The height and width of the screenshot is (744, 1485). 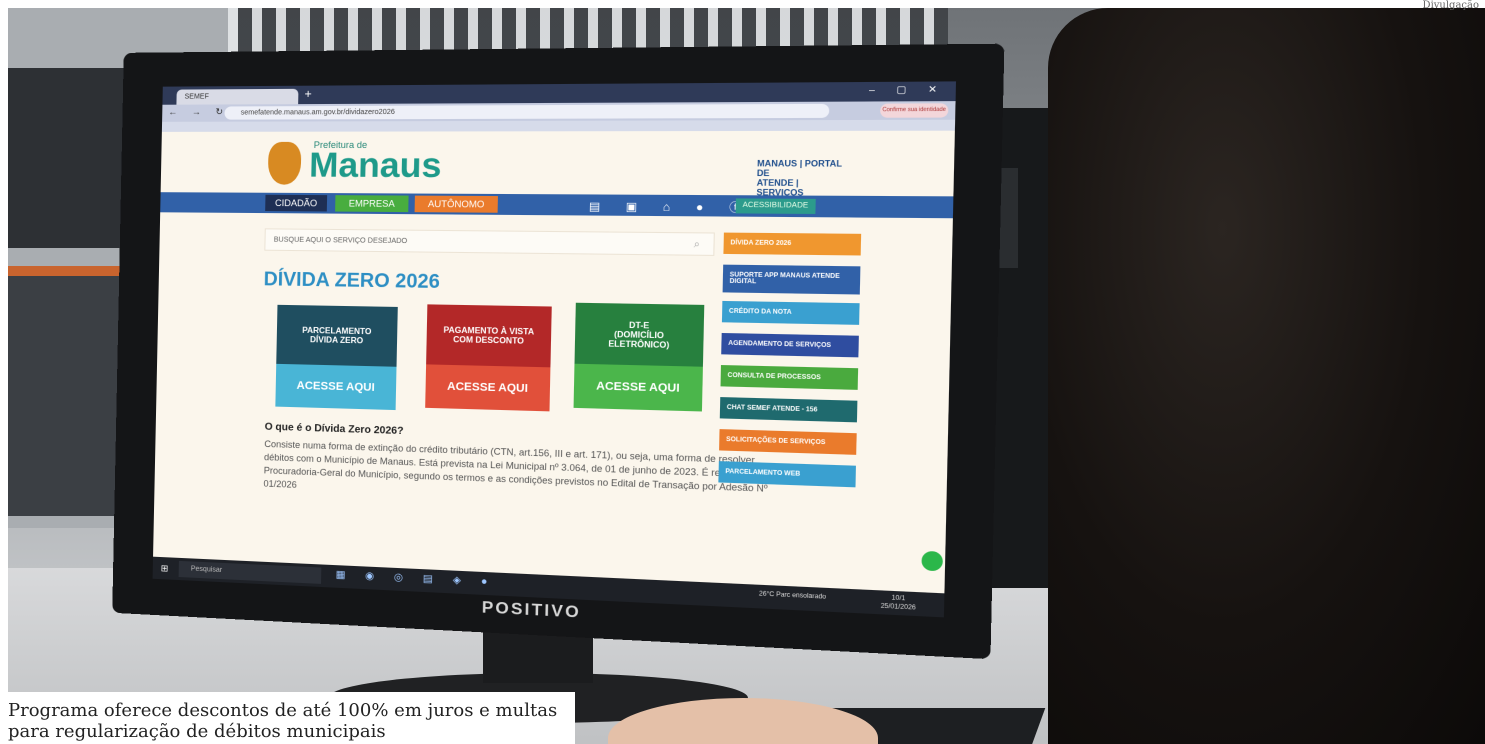 I want to click on card-title: PARCELAMENTO DÍVIDA ZERO, so click(x=337, y=335).